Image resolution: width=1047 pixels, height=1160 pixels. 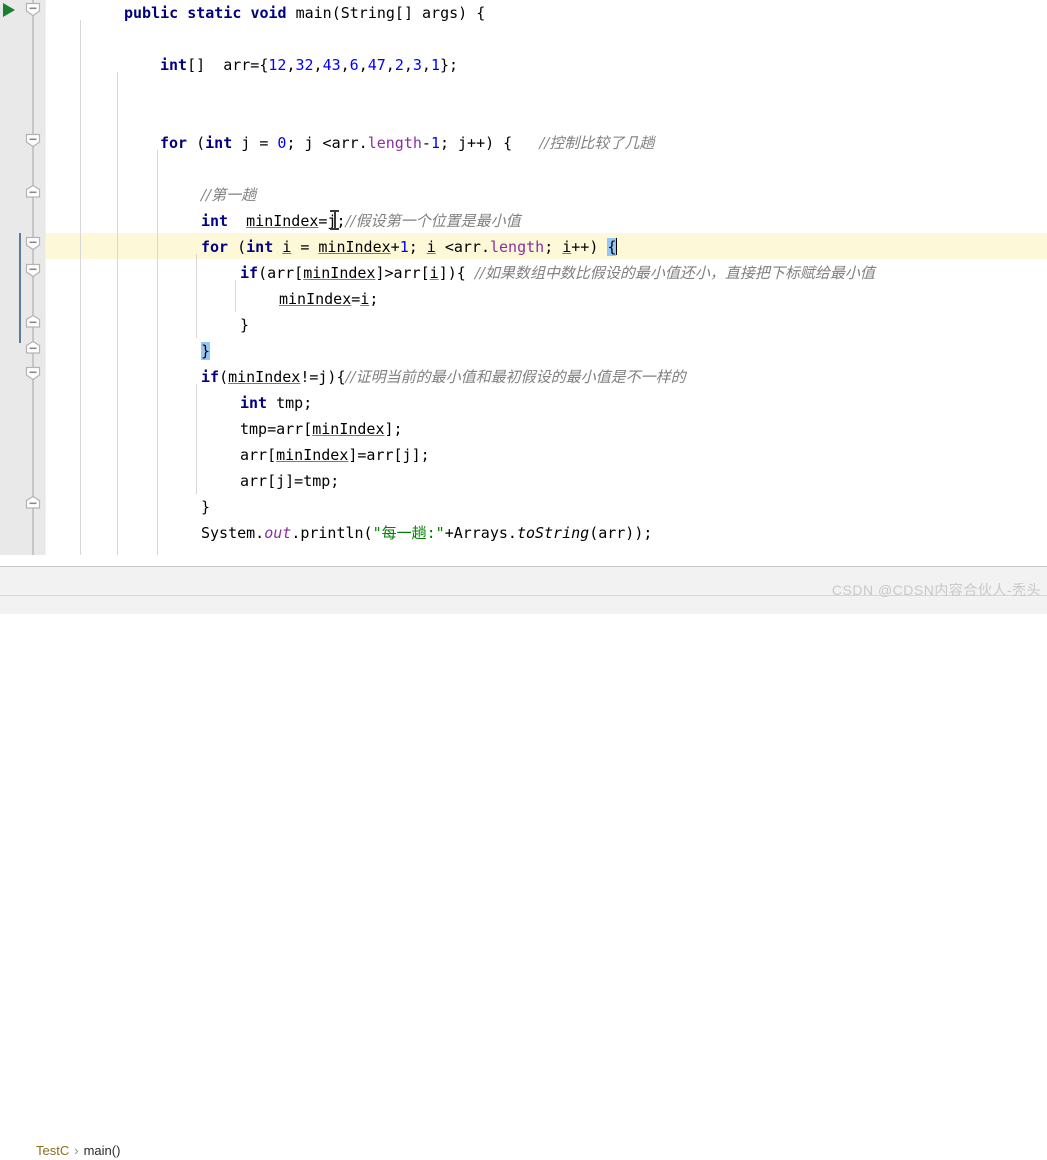 What do you see at coordinates (238, 455) in the screenshot?
I see `code-line: arr[minIndex]=arr[j];` at bounding box center [238, 455].